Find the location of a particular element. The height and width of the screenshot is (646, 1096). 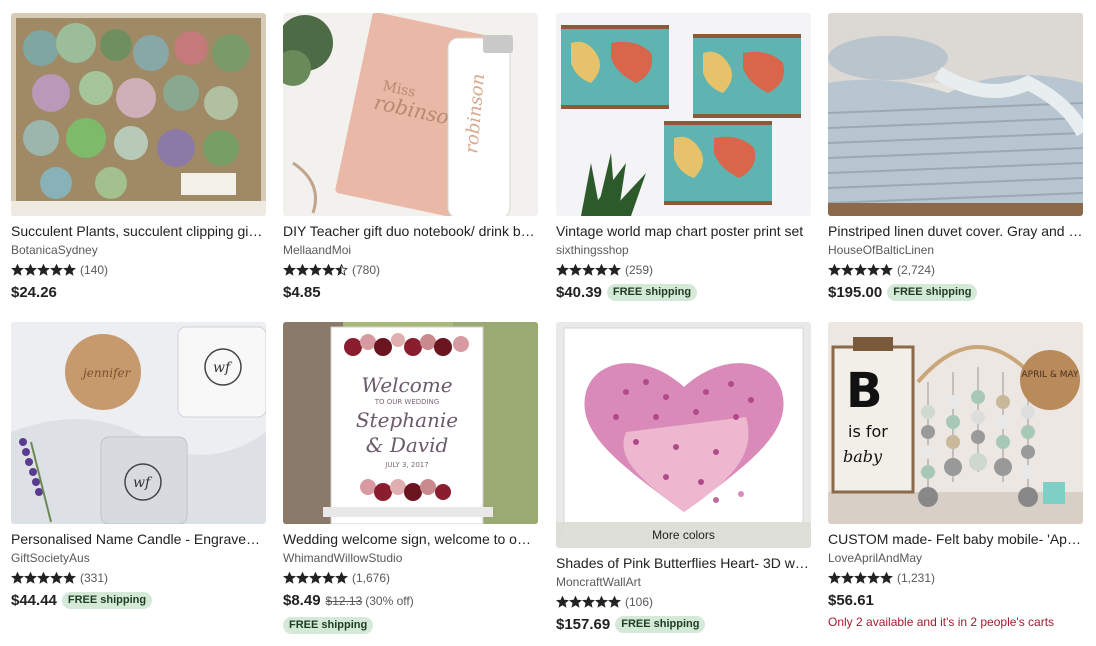

shop-name: WhimandWillowStudio is located at coordinates (410, 558).